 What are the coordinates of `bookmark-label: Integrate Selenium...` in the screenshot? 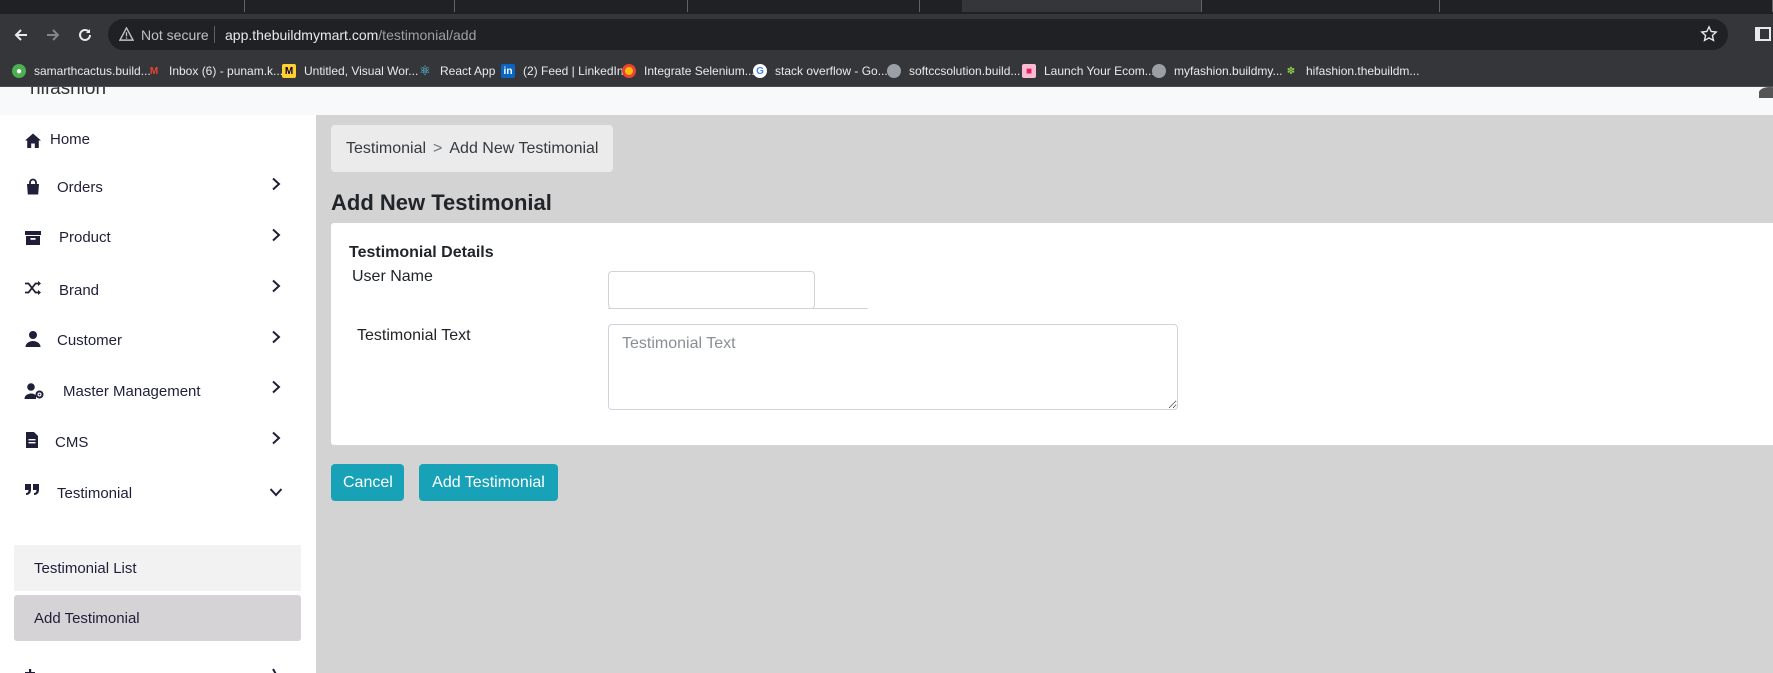 It's located at (699, 71).